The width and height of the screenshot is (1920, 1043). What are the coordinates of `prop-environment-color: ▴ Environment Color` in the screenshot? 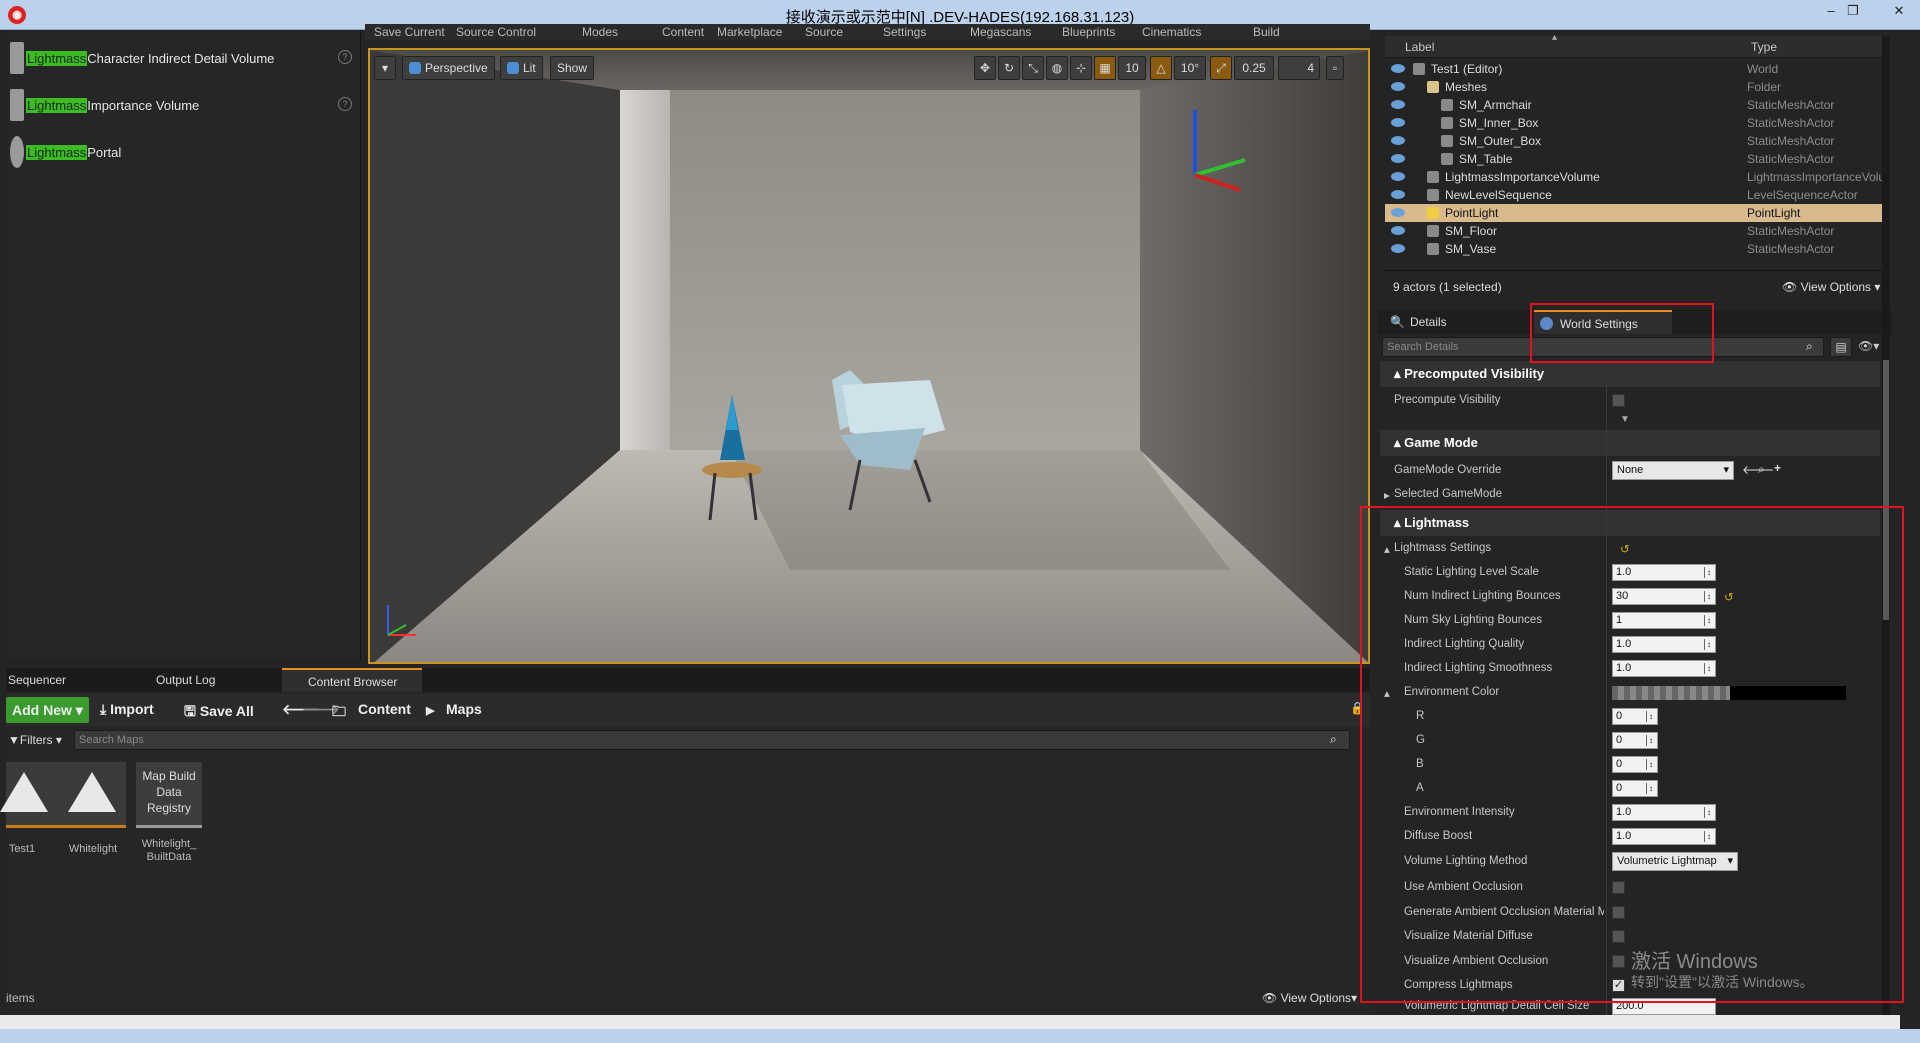 It's located at (1630, 693).